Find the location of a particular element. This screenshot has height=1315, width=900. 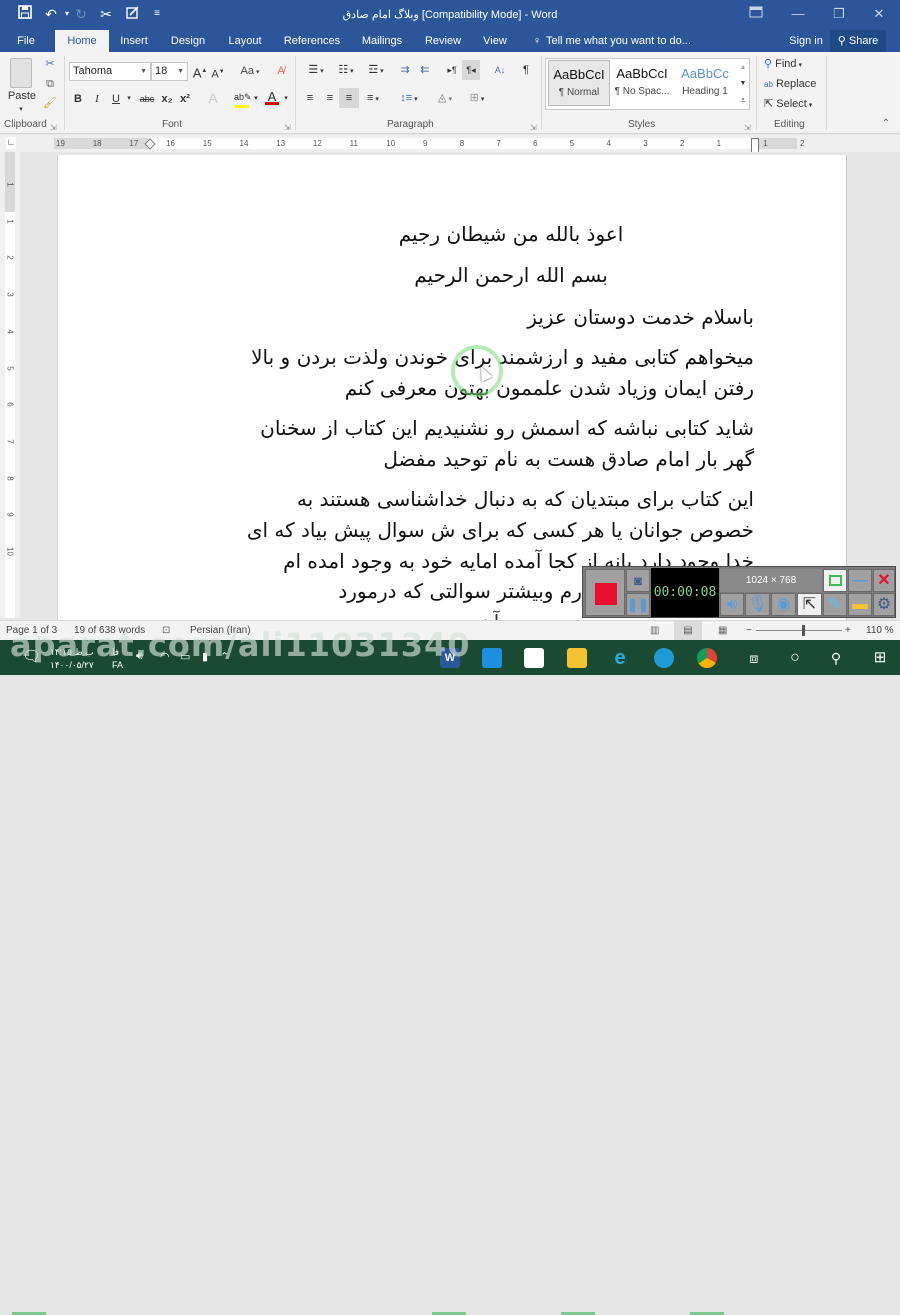

tab-home: Home is located at coordinates (82, 41).